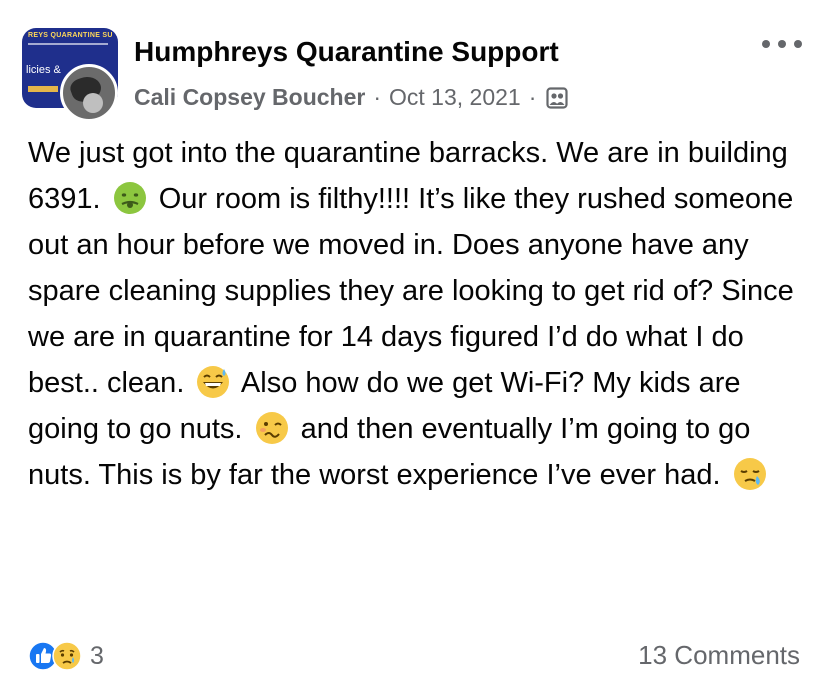  What do you see at coordinates (557, 97) in the screenshot?
I see `group-members-icon` at bounding box center [557, 97].